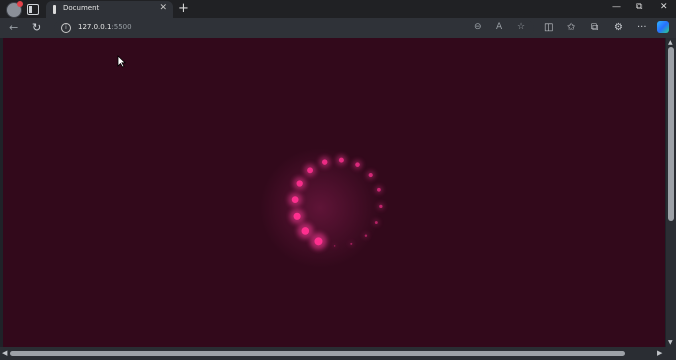  Describe the element at coordinates (671, 353) in the screenshot. I see `scrollbar-corner` at that location.